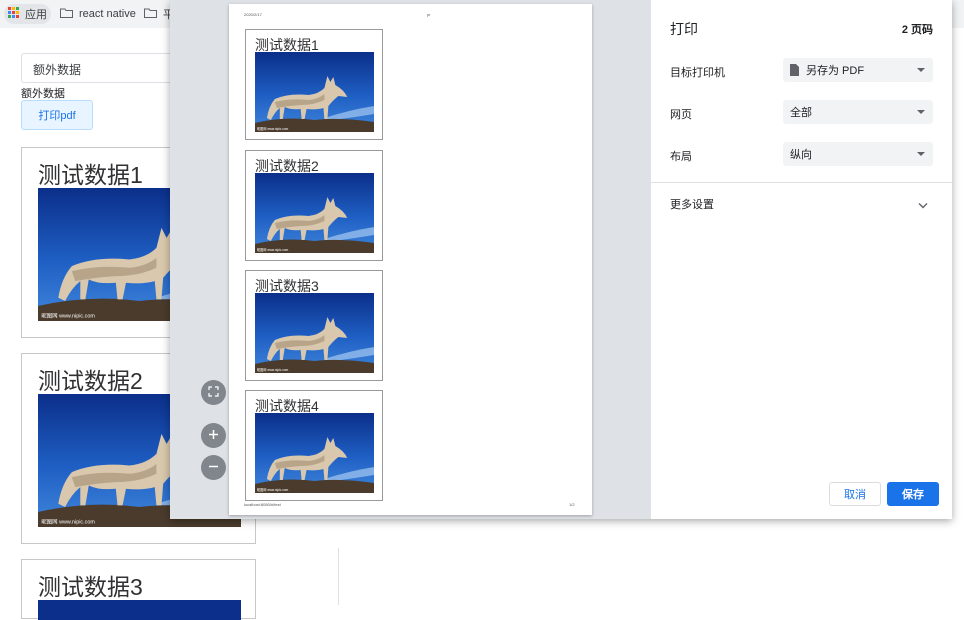 This screenshot has height=620, width=964. What do you see at coordinates (681, 115) in the screenshot?
I see `pages-label: 网页` at bounding box center [681, 115].